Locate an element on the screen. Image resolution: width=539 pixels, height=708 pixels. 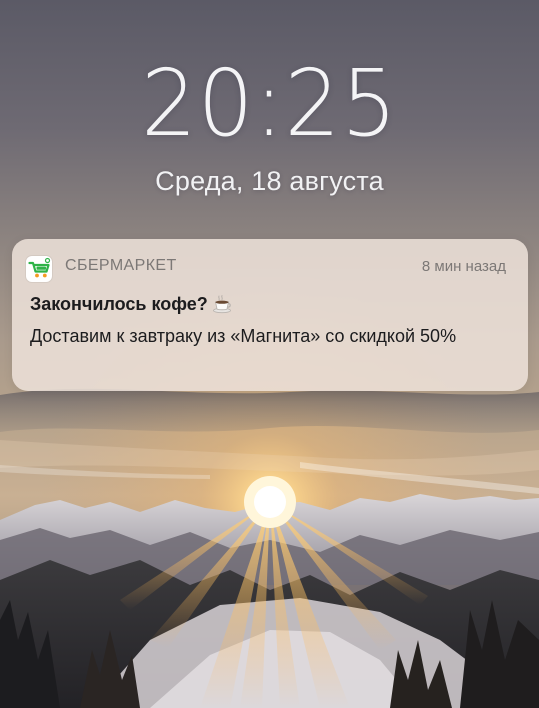
notification-app-name: СБЕРМАРКЕТ is located at coordinates (121, 265).